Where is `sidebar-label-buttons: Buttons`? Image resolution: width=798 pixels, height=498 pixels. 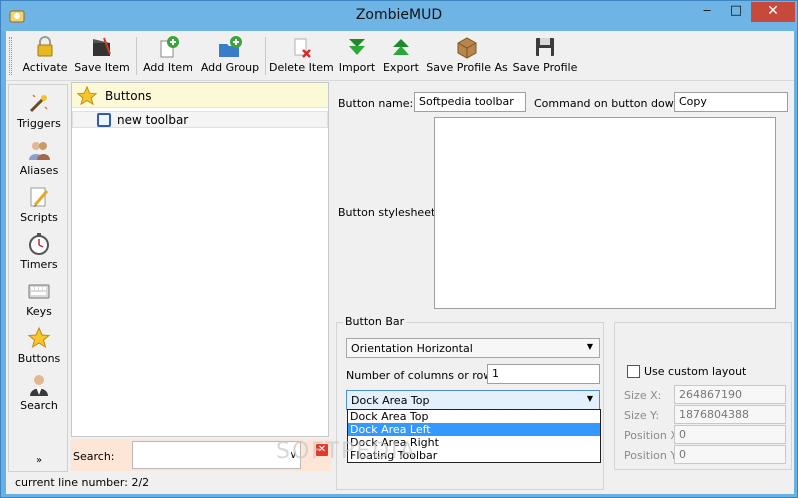 sidebar-label-buttons: Buttons is located at coordinates (39, 358).